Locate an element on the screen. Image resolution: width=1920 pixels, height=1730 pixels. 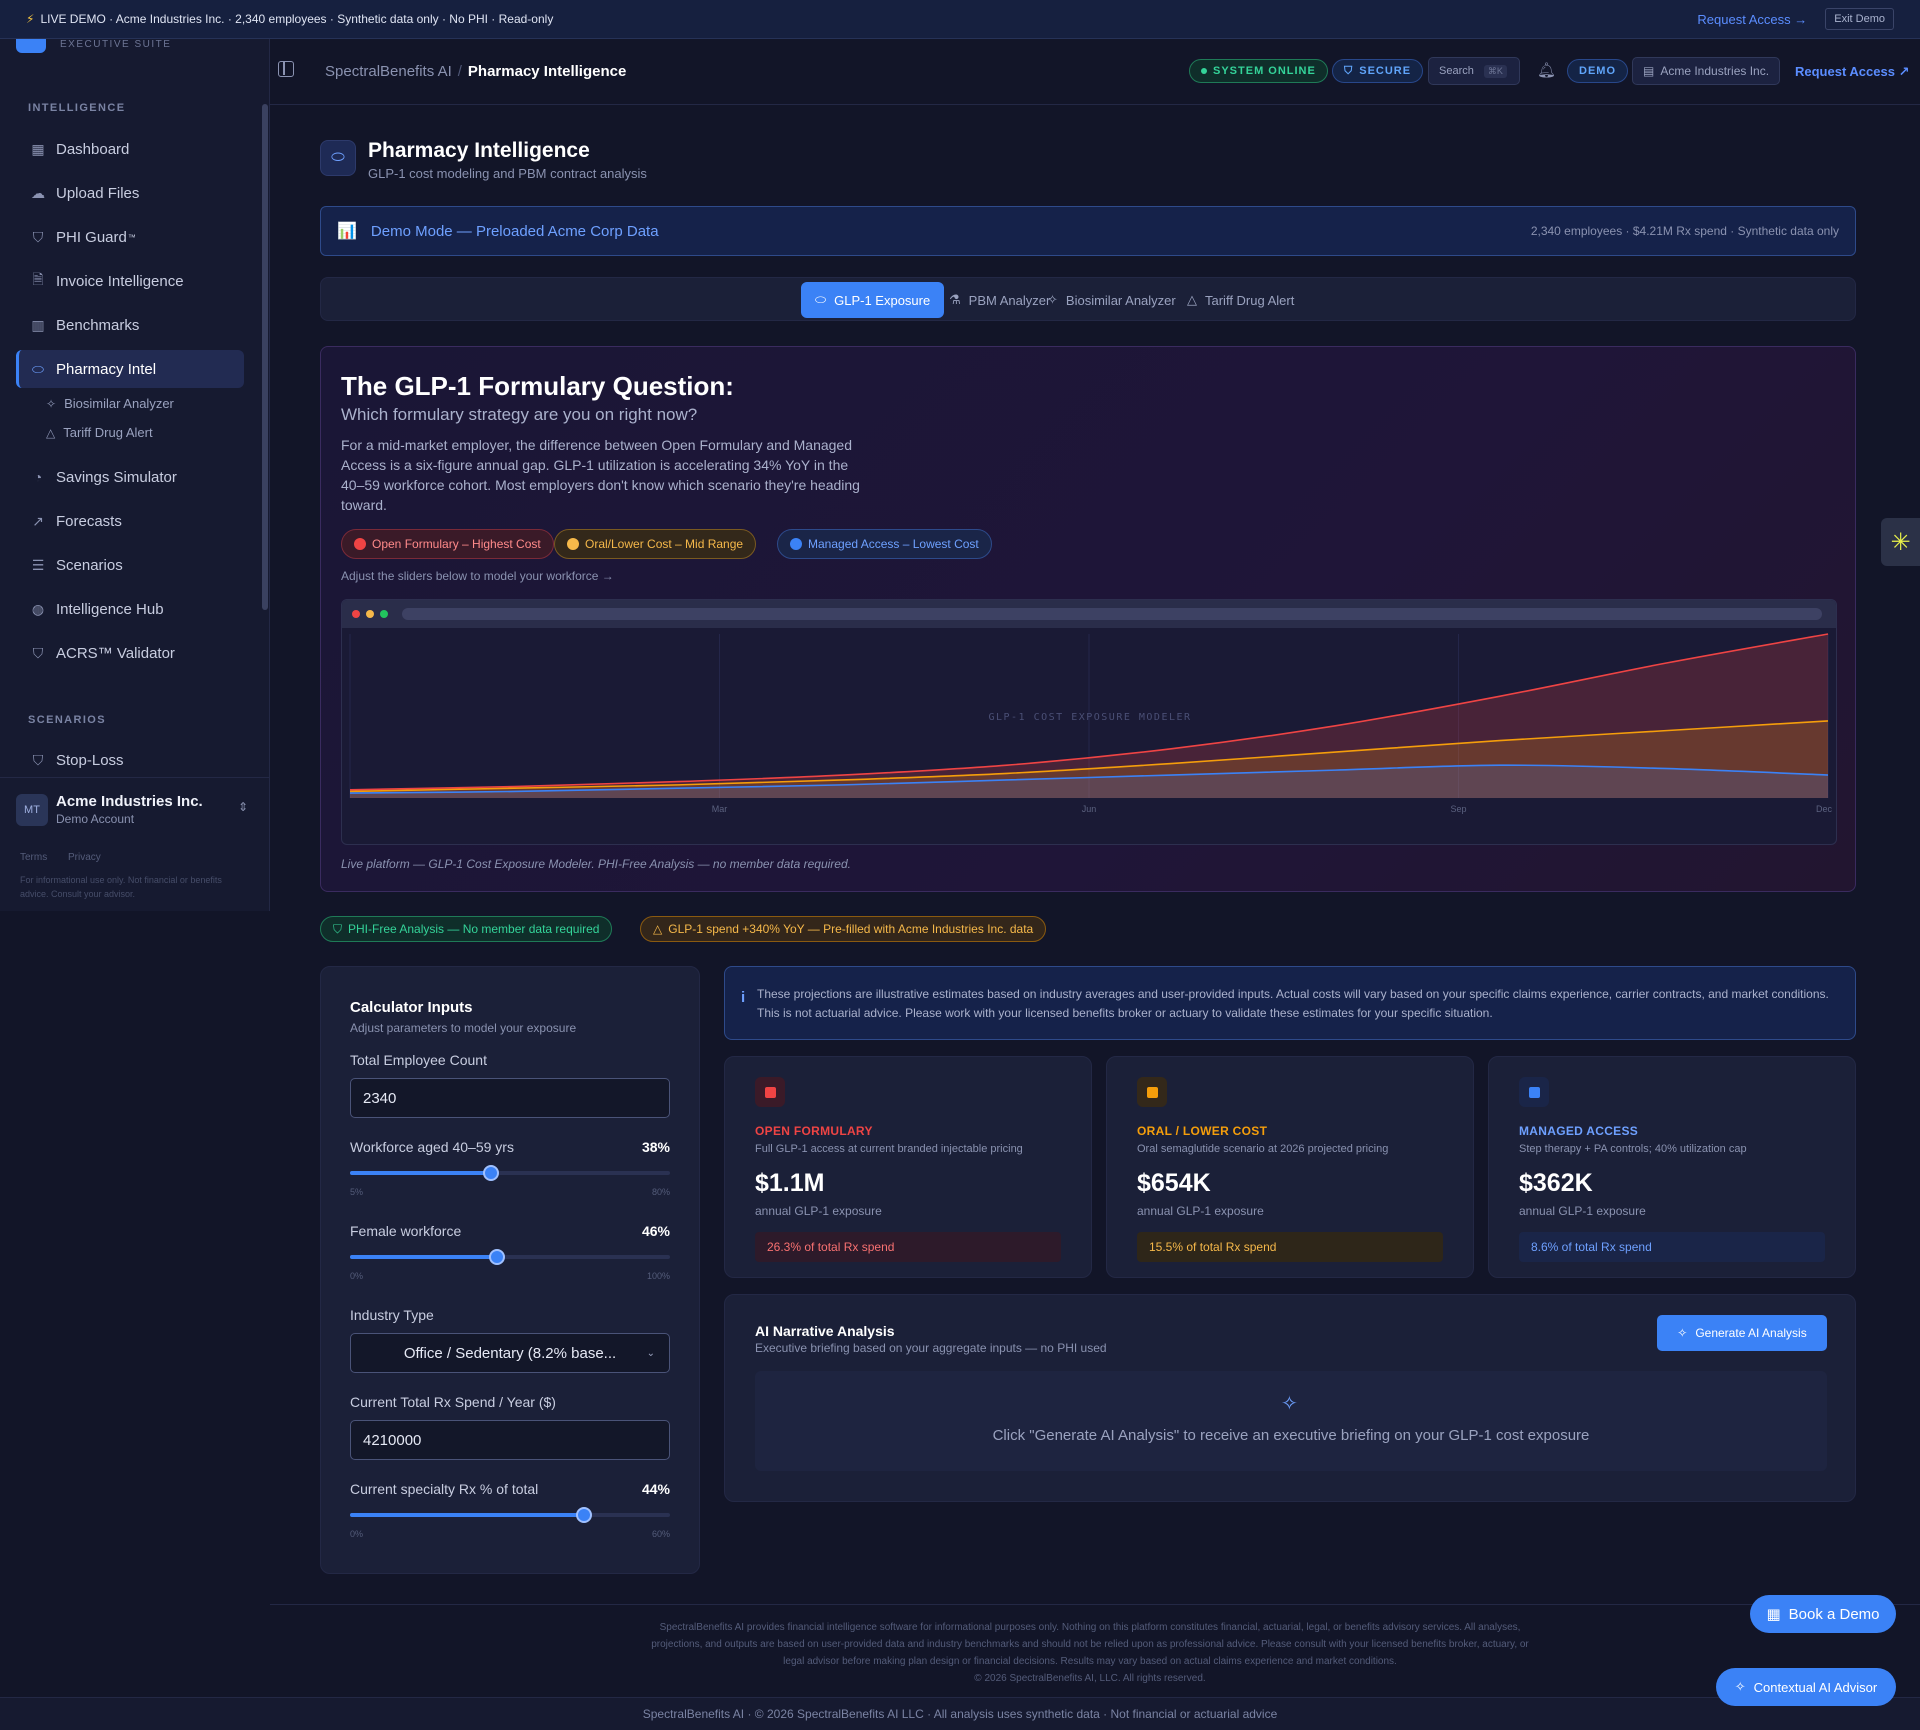
female-slider is located at coordinates (510, 1257).